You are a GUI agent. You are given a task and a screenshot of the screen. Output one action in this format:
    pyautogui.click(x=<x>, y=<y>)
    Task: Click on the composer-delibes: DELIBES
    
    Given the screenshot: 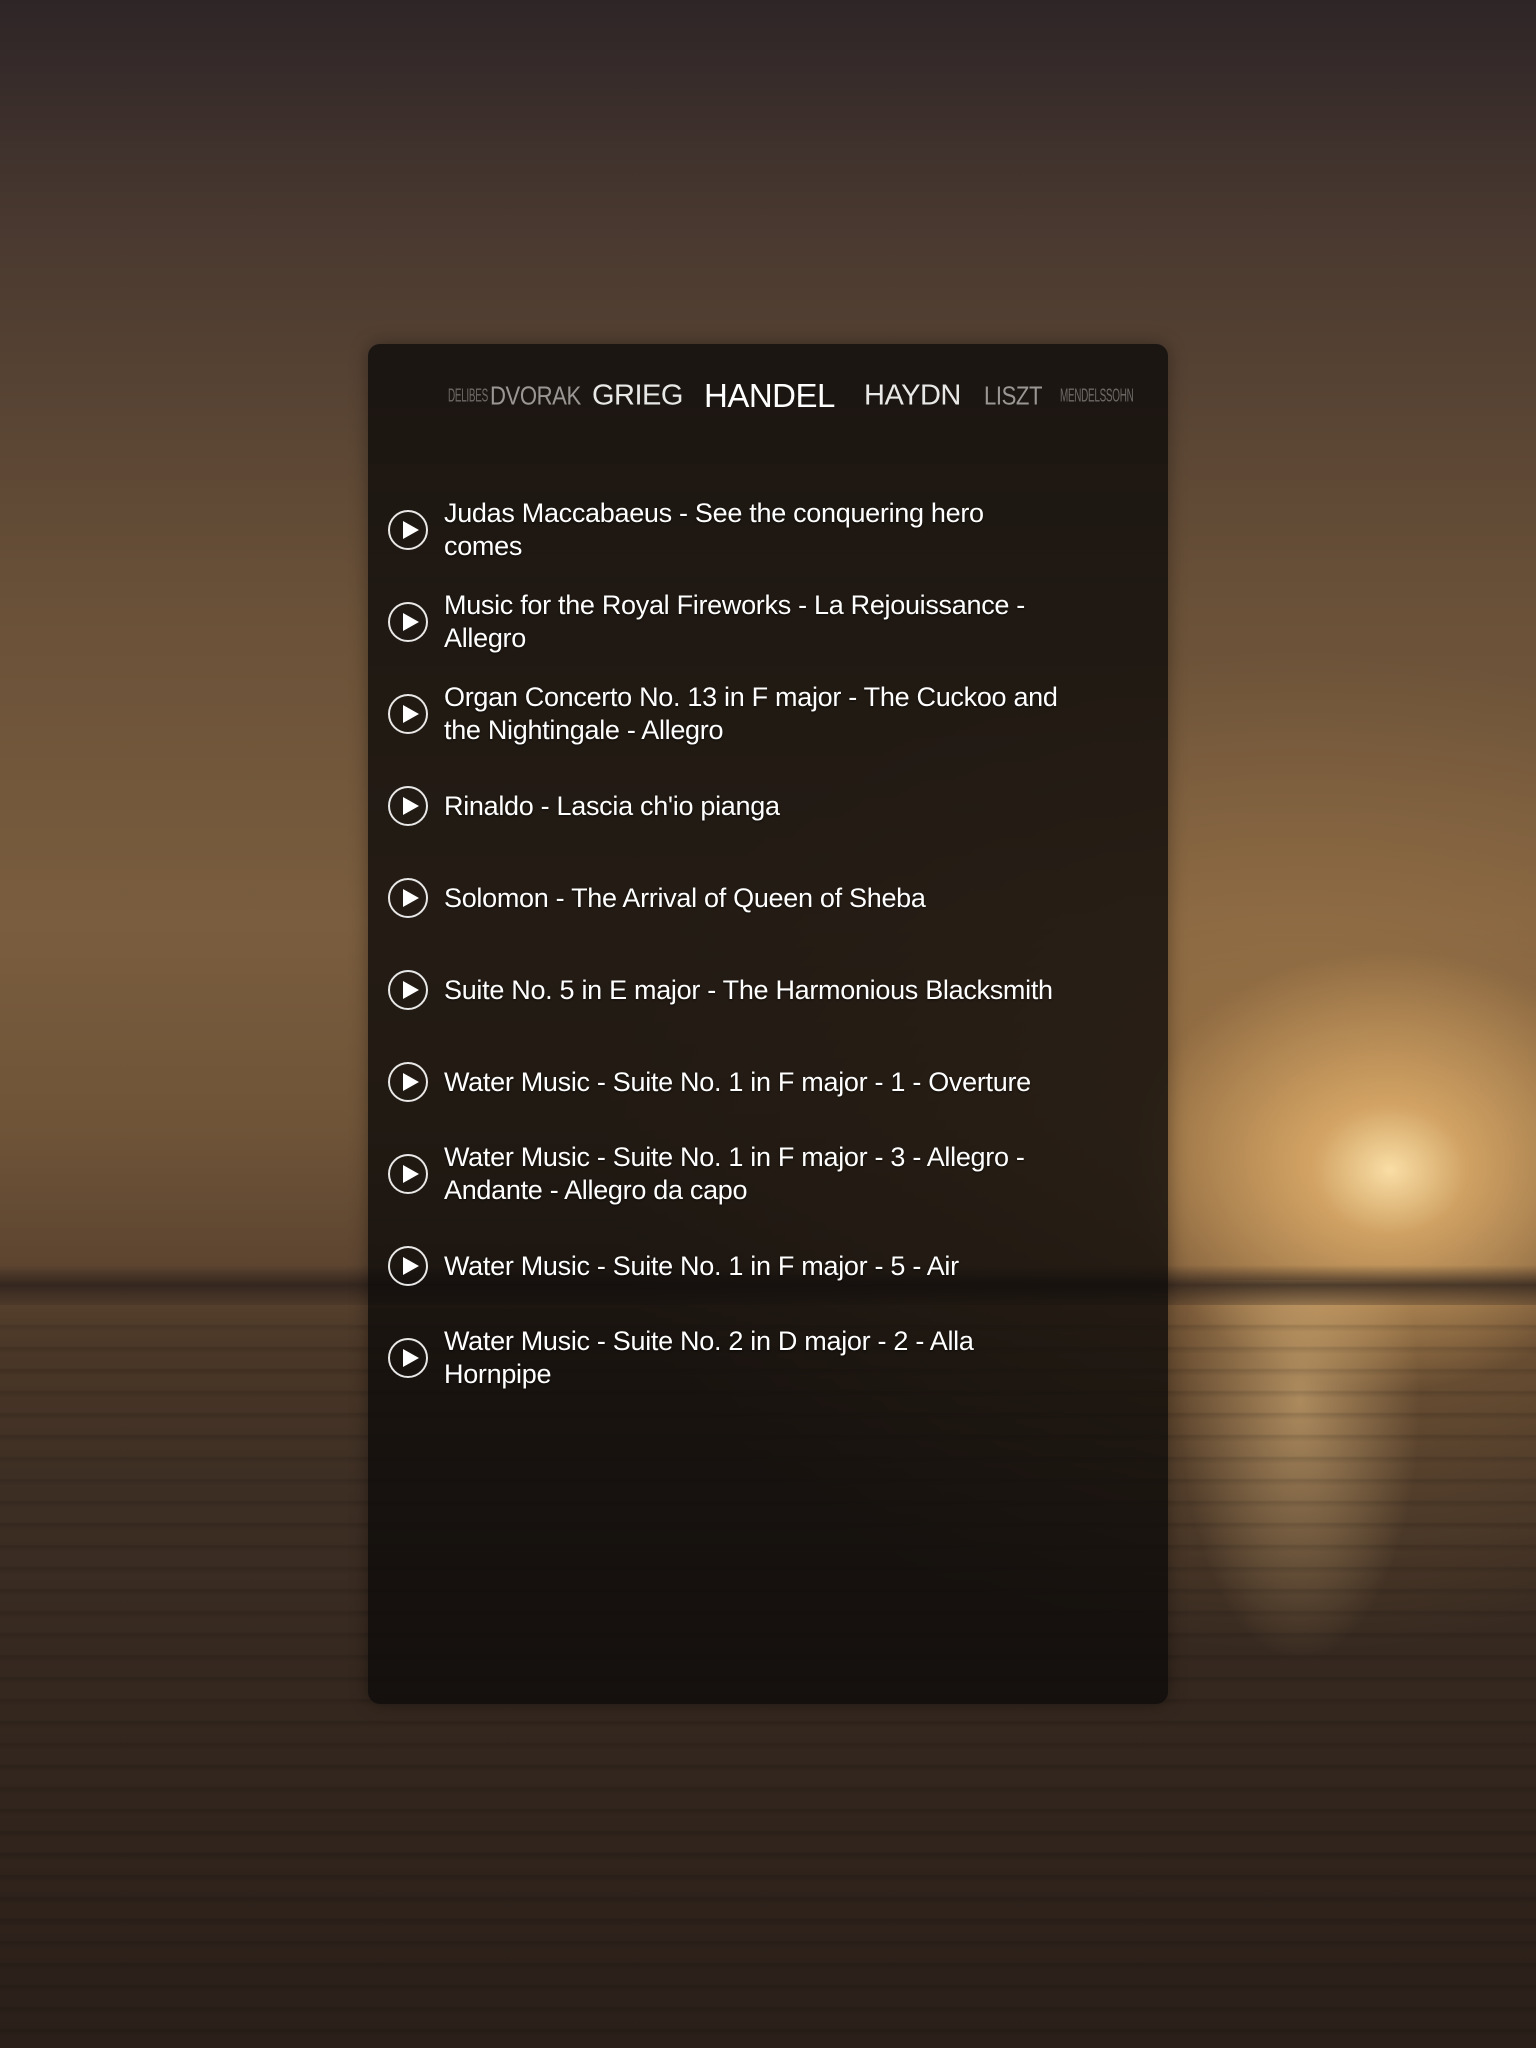 What is the action you would take?
    pyautogui.click(x=468, y=396)
    